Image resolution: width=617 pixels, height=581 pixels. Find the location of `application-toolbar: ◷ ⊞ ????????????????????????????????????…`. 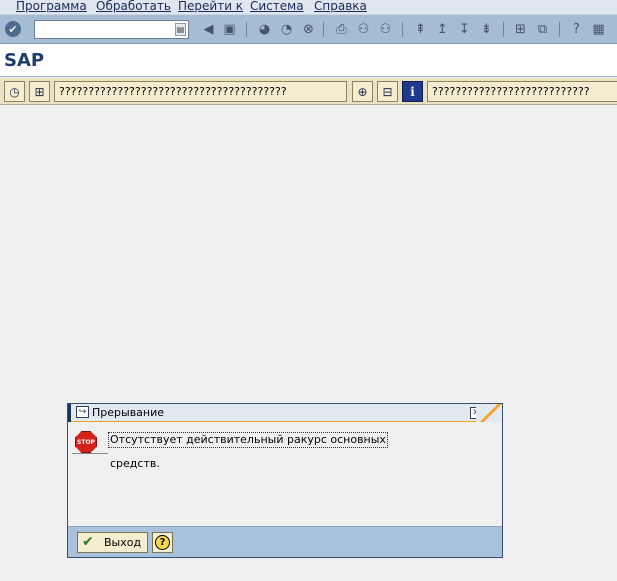

application-toolbar: ◷ ⊞ ????????????????????????????????????… is located at coordinates (308, 91).